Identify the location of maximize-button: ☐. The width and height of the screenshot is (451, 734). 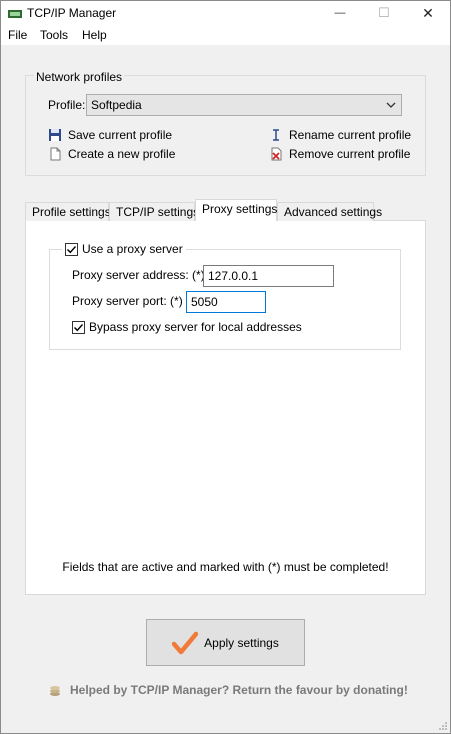
(384, 13).